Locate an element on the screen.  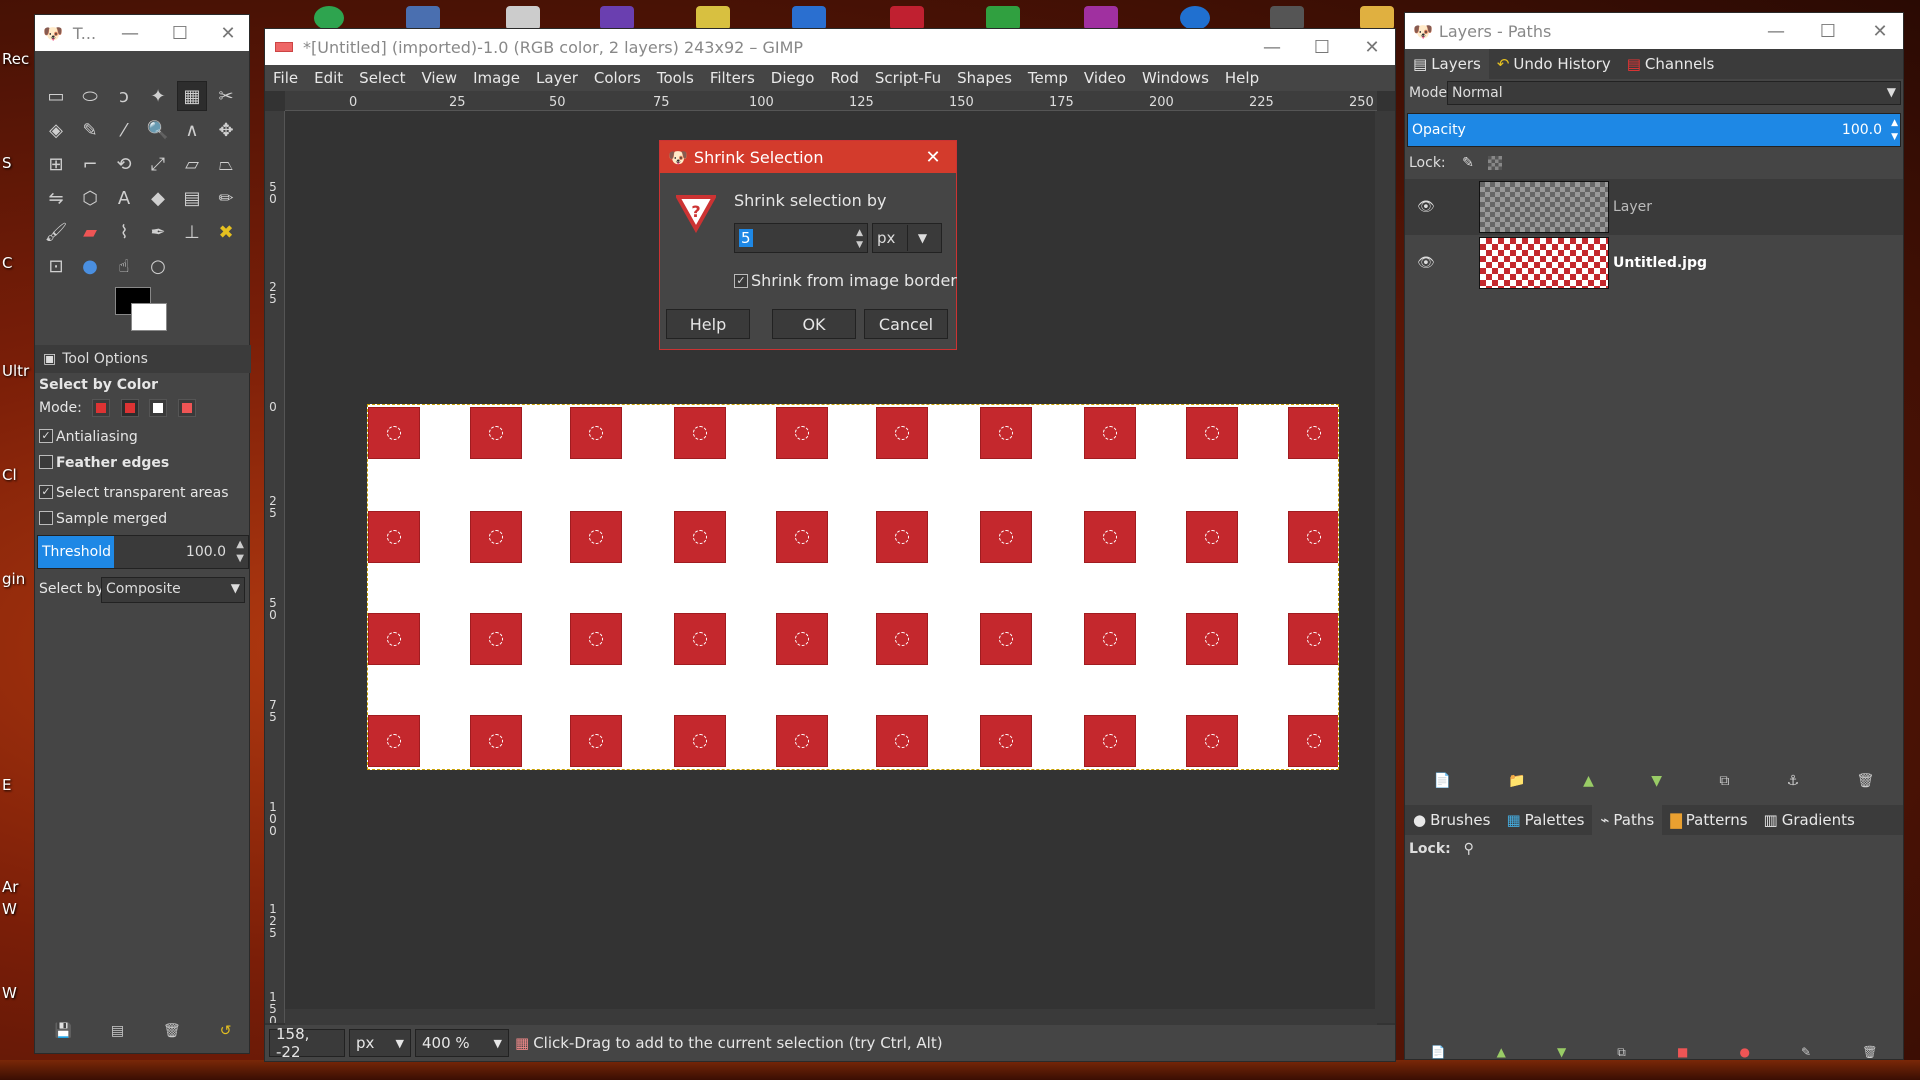
cancel-button: Cancel is located at coordinates (906, 324).